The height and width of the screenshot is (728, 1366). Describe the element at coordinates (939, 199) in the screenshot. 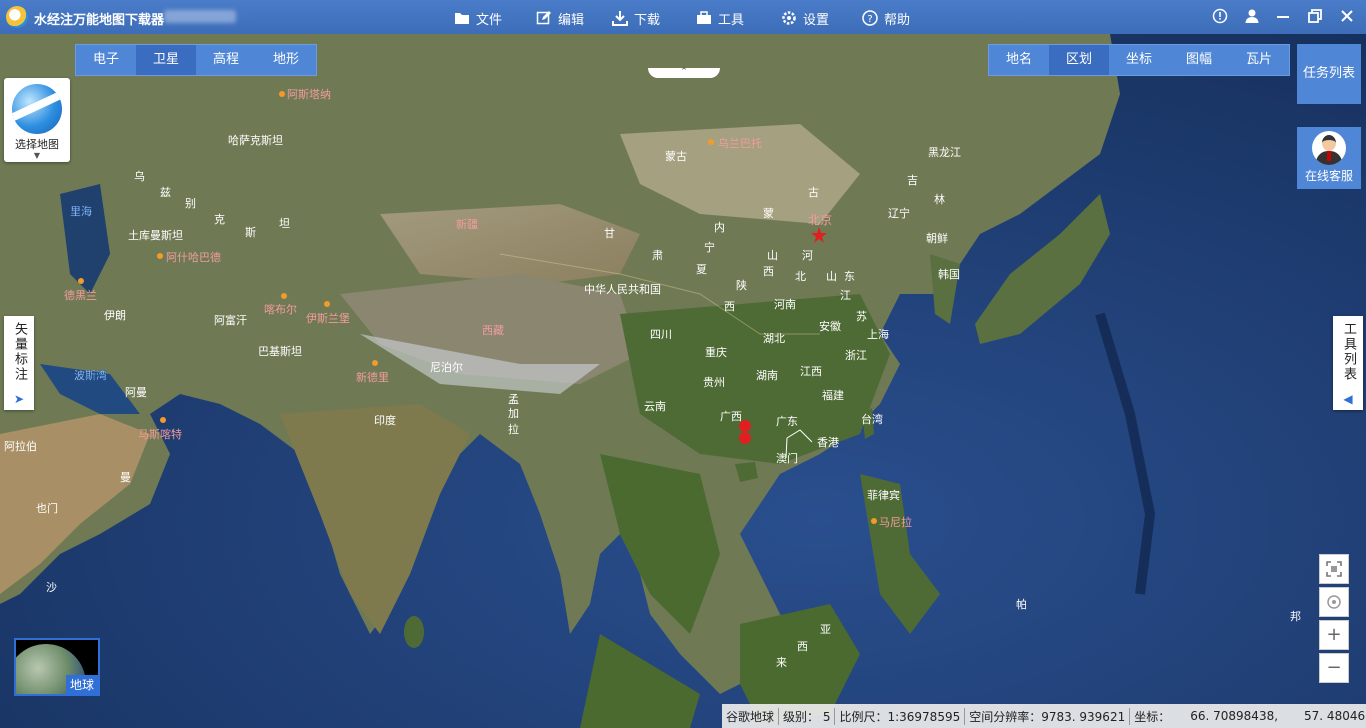

I see `label-jilin2: 林` at that location.